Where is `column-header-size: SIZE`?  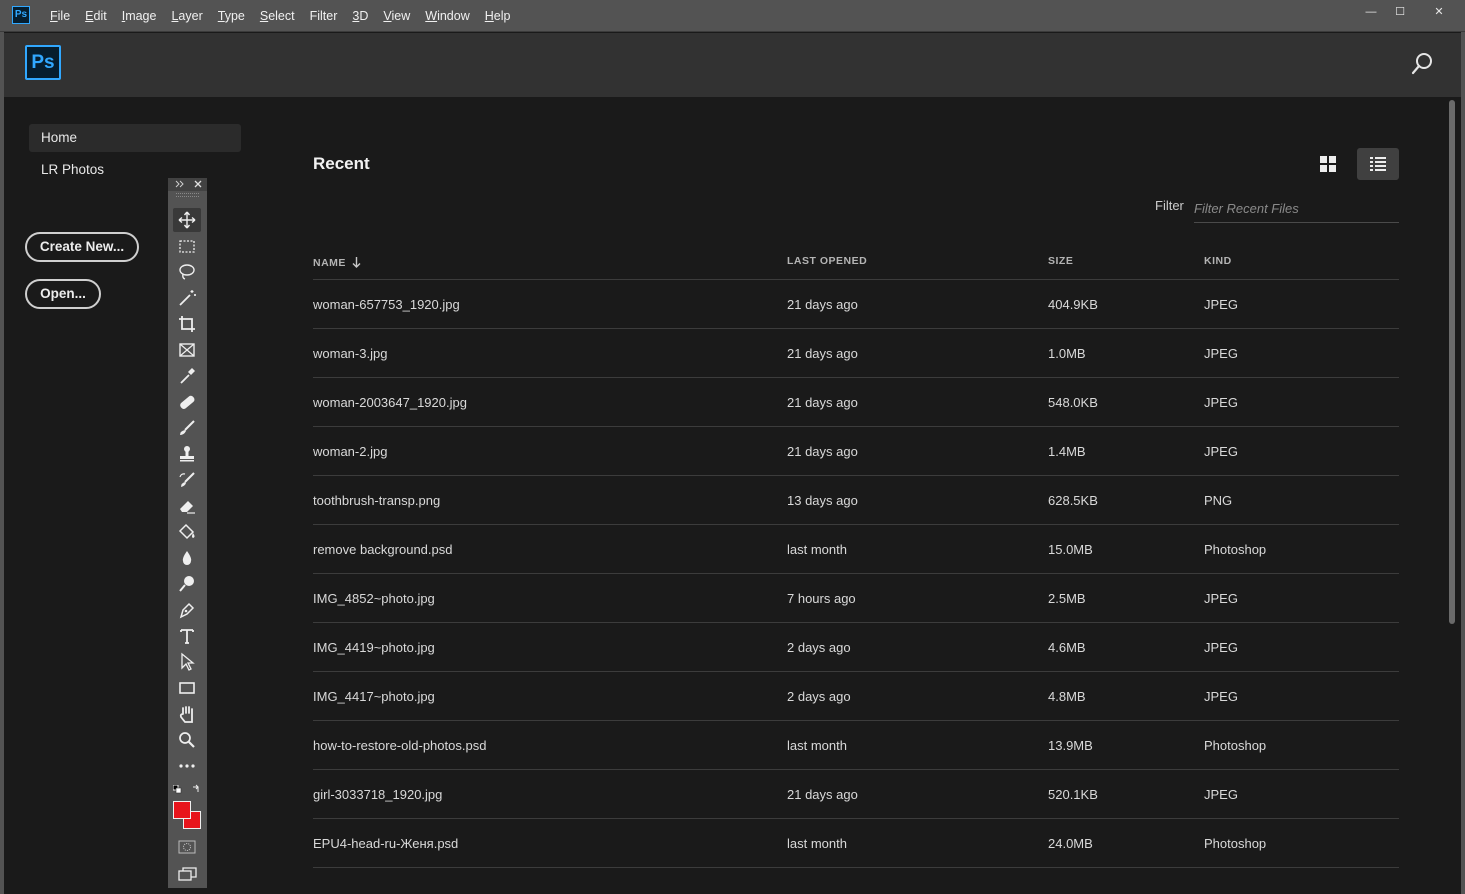
column-header-size: SIZE is located at coordinates (1060, 261).